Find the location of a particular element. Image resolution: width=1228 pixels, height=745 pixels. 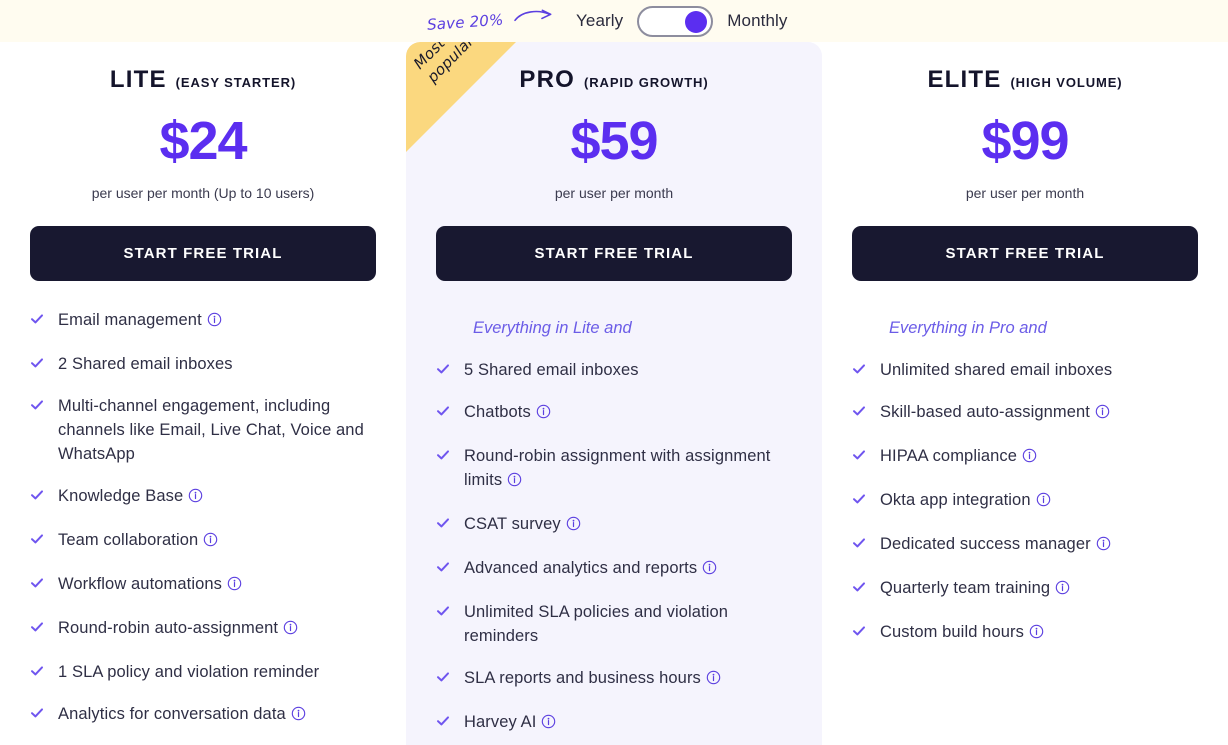

feature-label: Workflow automations is located at coordinates (150, 585).